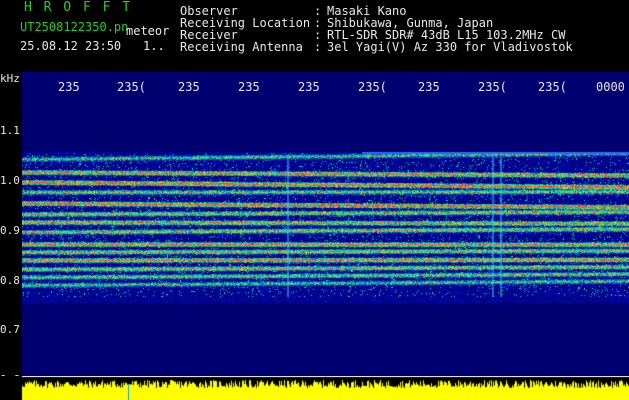  Describe the element at coordinates (314, 388) in the screenshot. I see `signal-level-graph` at that location.